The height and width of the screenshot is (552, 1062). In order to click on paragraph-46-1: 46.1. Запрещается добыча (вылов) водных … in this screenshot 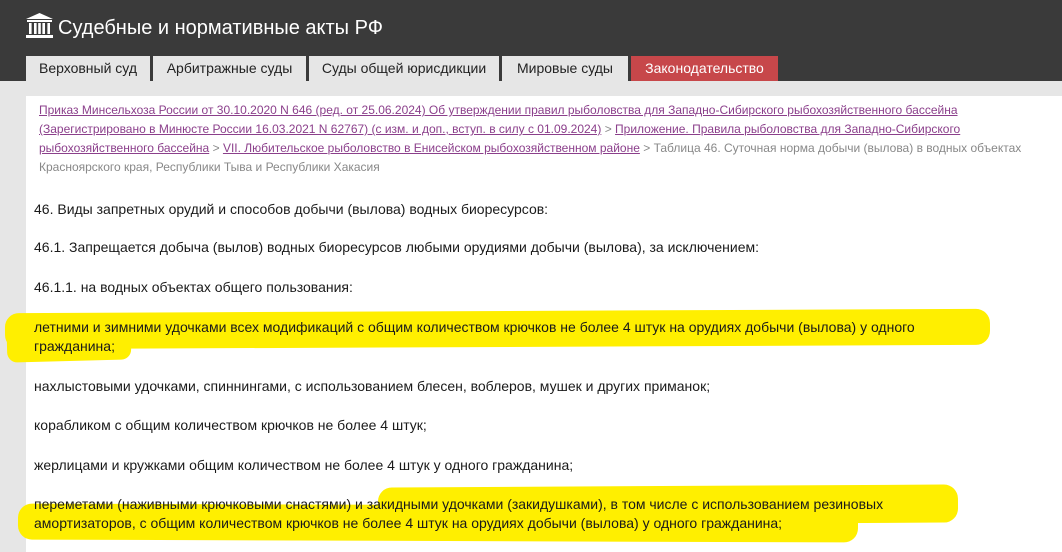, I will do `click(397, 247)`.